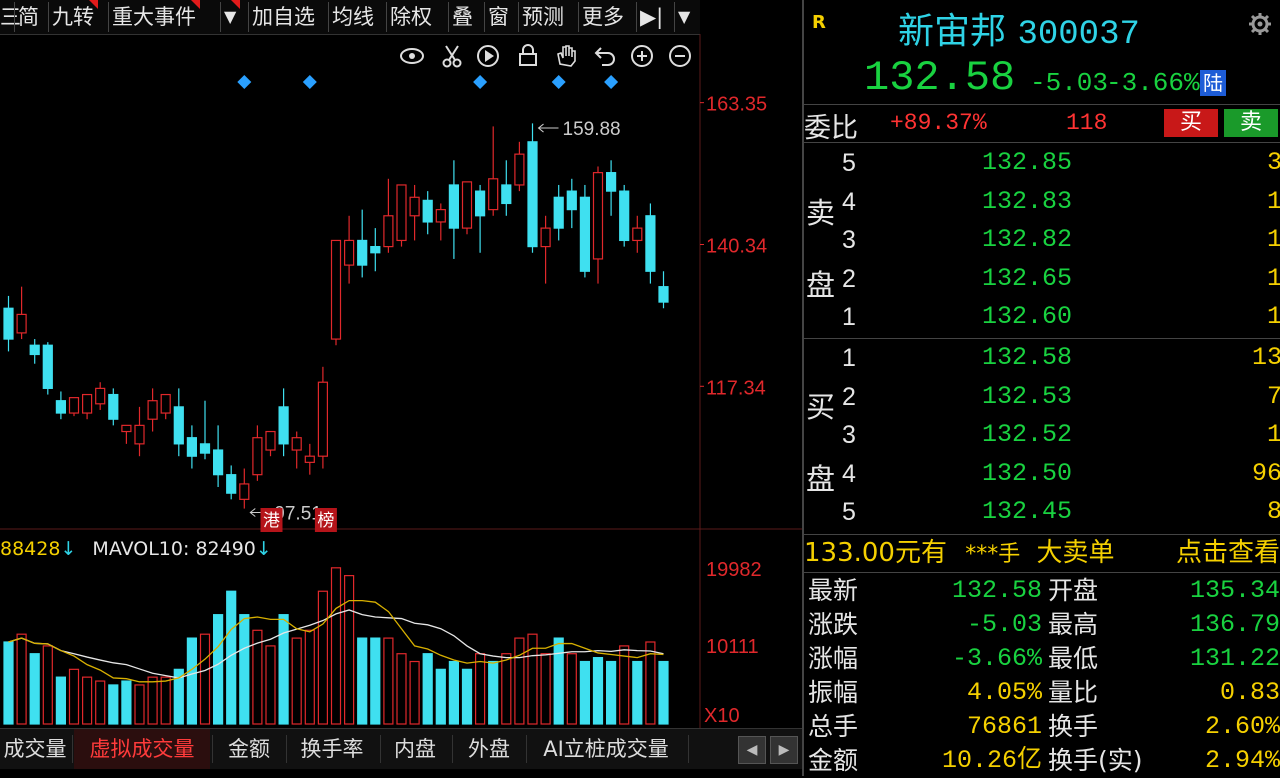  Describe the element at coordinates (75, 17) in the screenshot. I see `menu-item-jiuzhuan: 九转` at that location.